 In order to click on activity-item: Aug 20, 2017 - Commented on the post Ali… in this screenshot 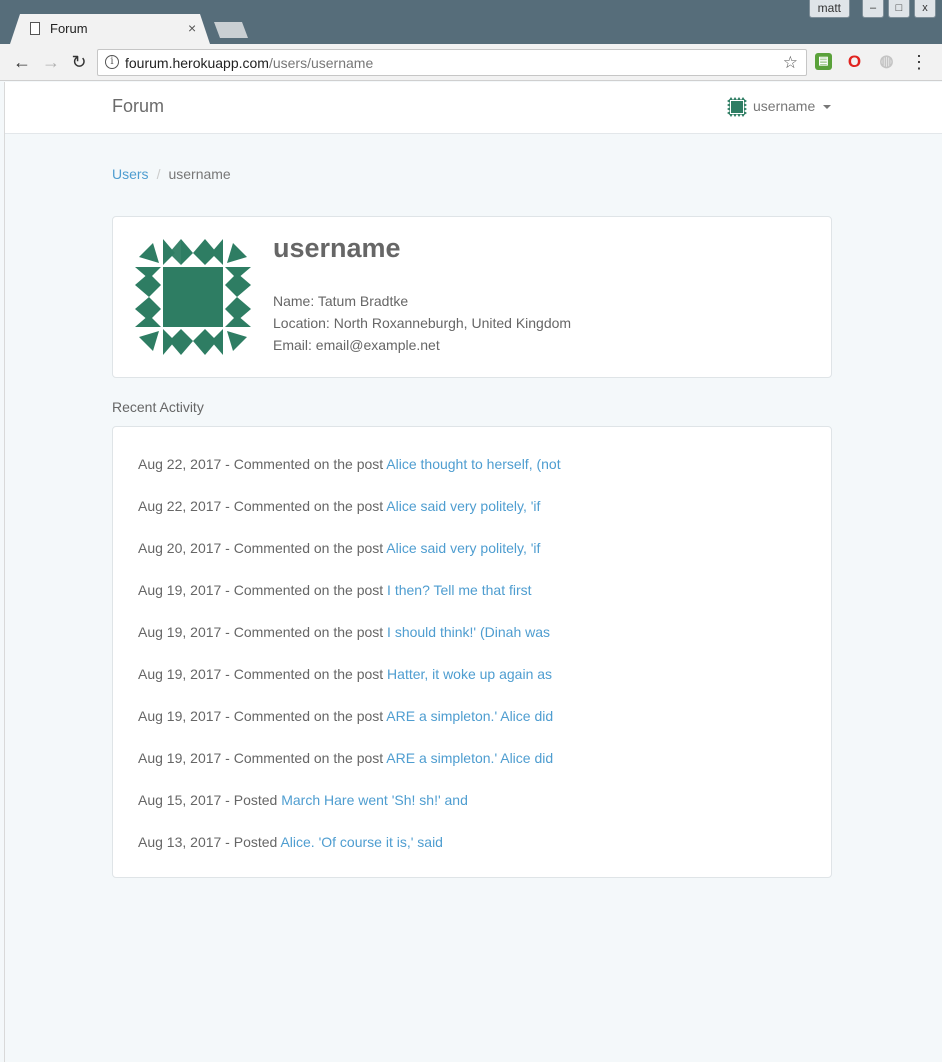, I will do `click(349, 561)`.